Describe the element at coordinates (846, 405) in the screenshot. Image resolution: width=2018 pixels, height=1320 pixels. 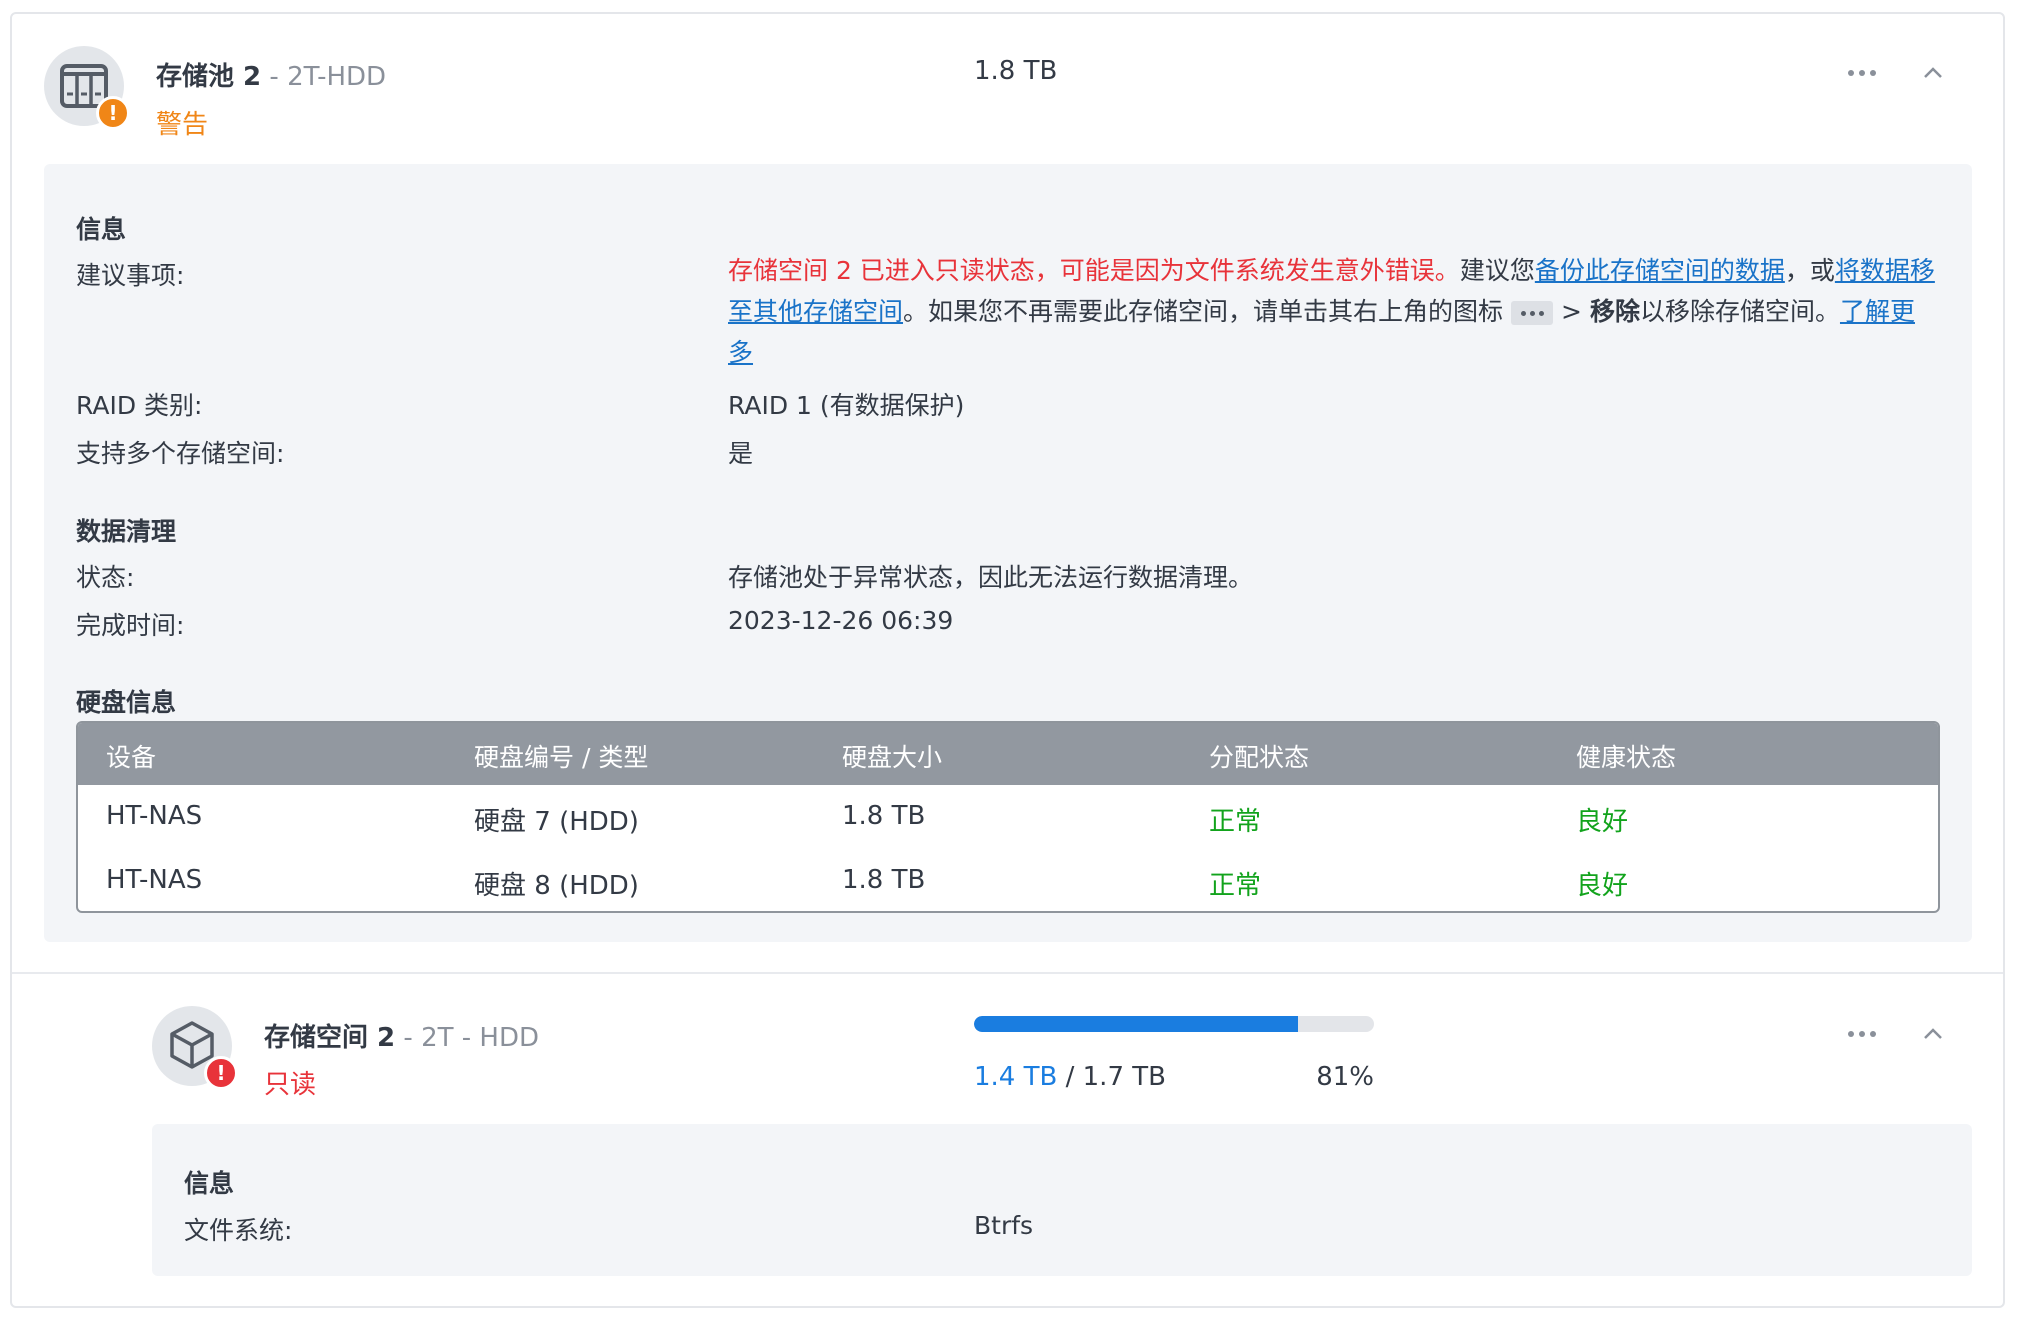
I see `raid-value: RAID 1 (有数据保护)` at that location.